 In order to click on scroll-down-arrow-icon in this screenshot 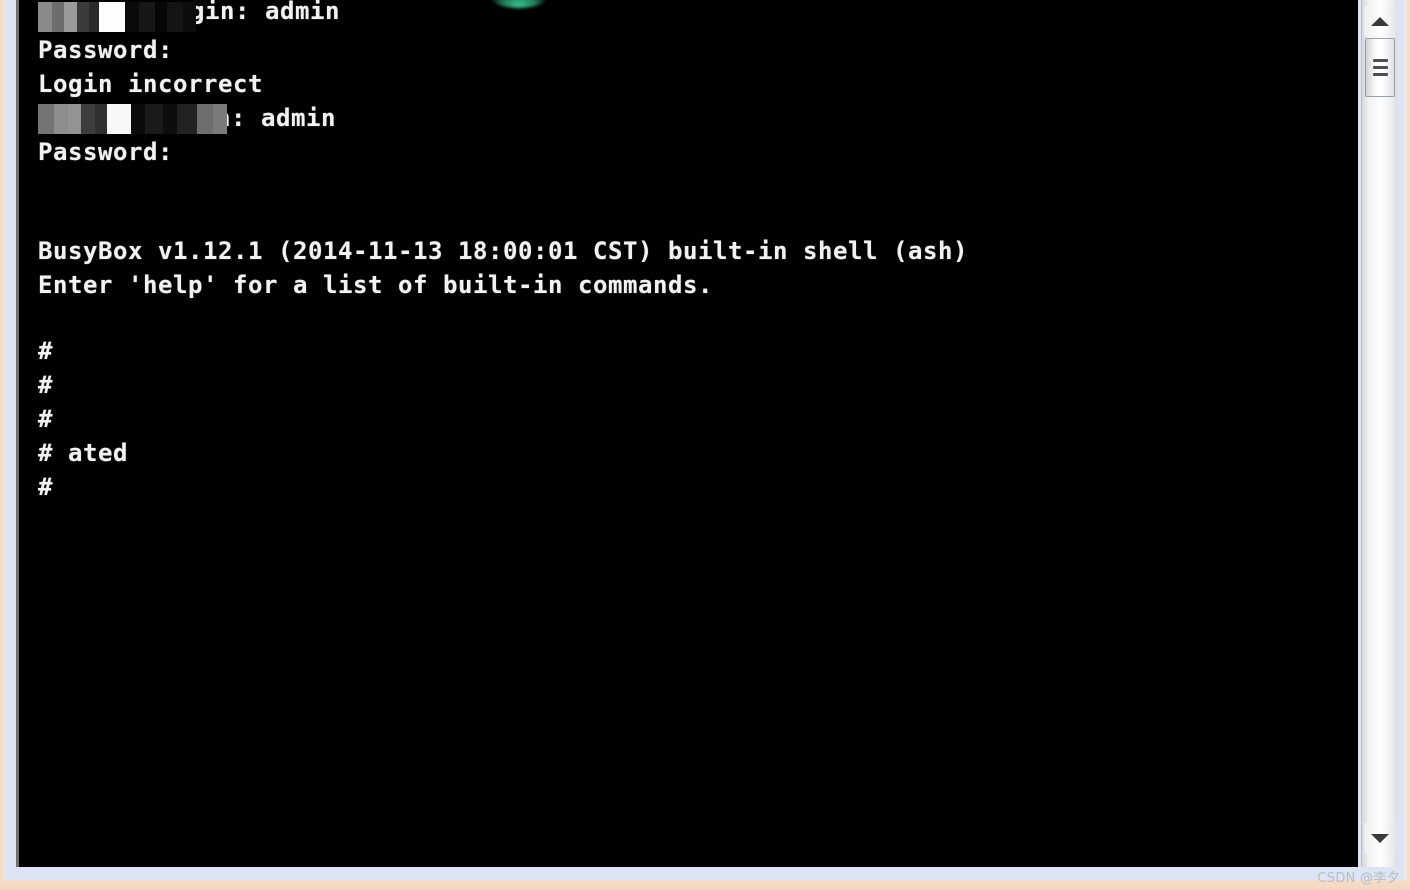, I will do `click(1380, 838)`.